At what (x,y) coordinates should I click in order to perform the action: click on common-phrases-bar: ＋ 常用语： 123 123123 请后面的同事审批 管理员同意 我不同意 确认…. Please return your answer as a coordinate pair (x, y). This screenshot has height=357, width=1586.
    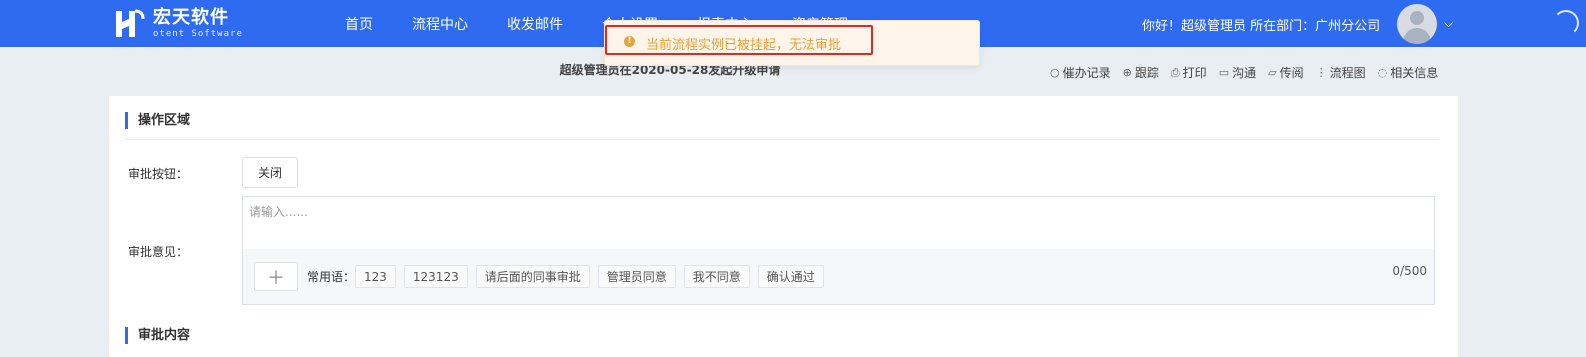
    Looking at the image, I should click on (838, 276).